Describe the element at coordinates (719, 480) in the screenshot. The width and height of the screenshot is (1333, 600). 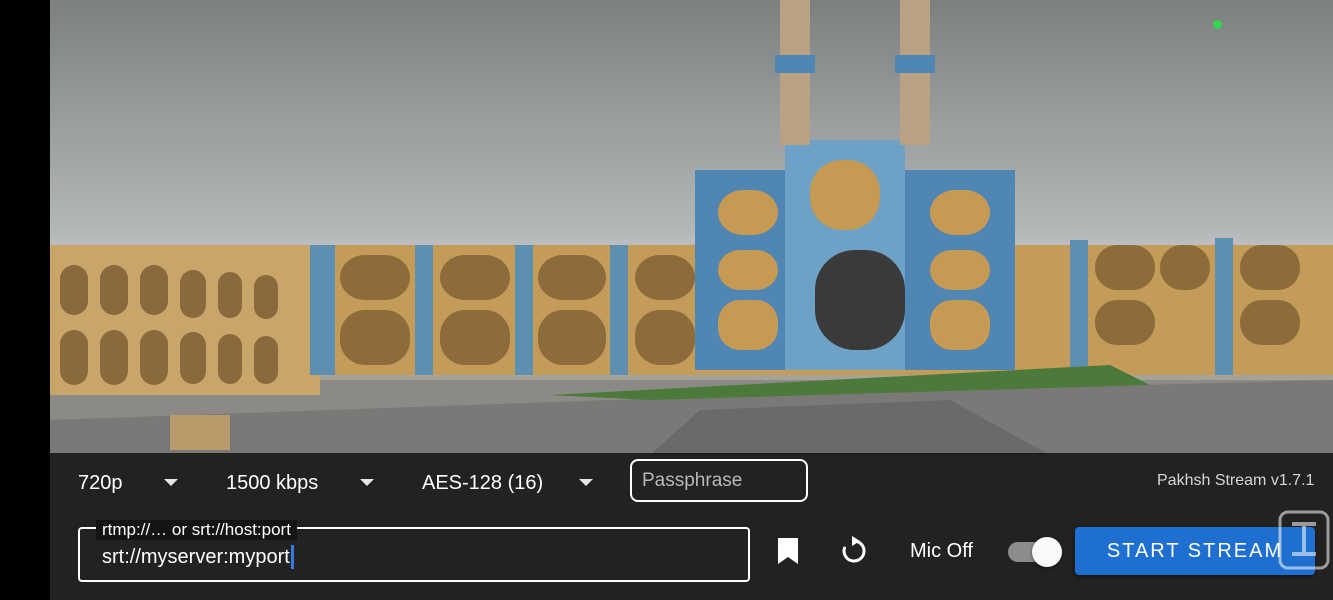
I see `passphrase-input` at that location.